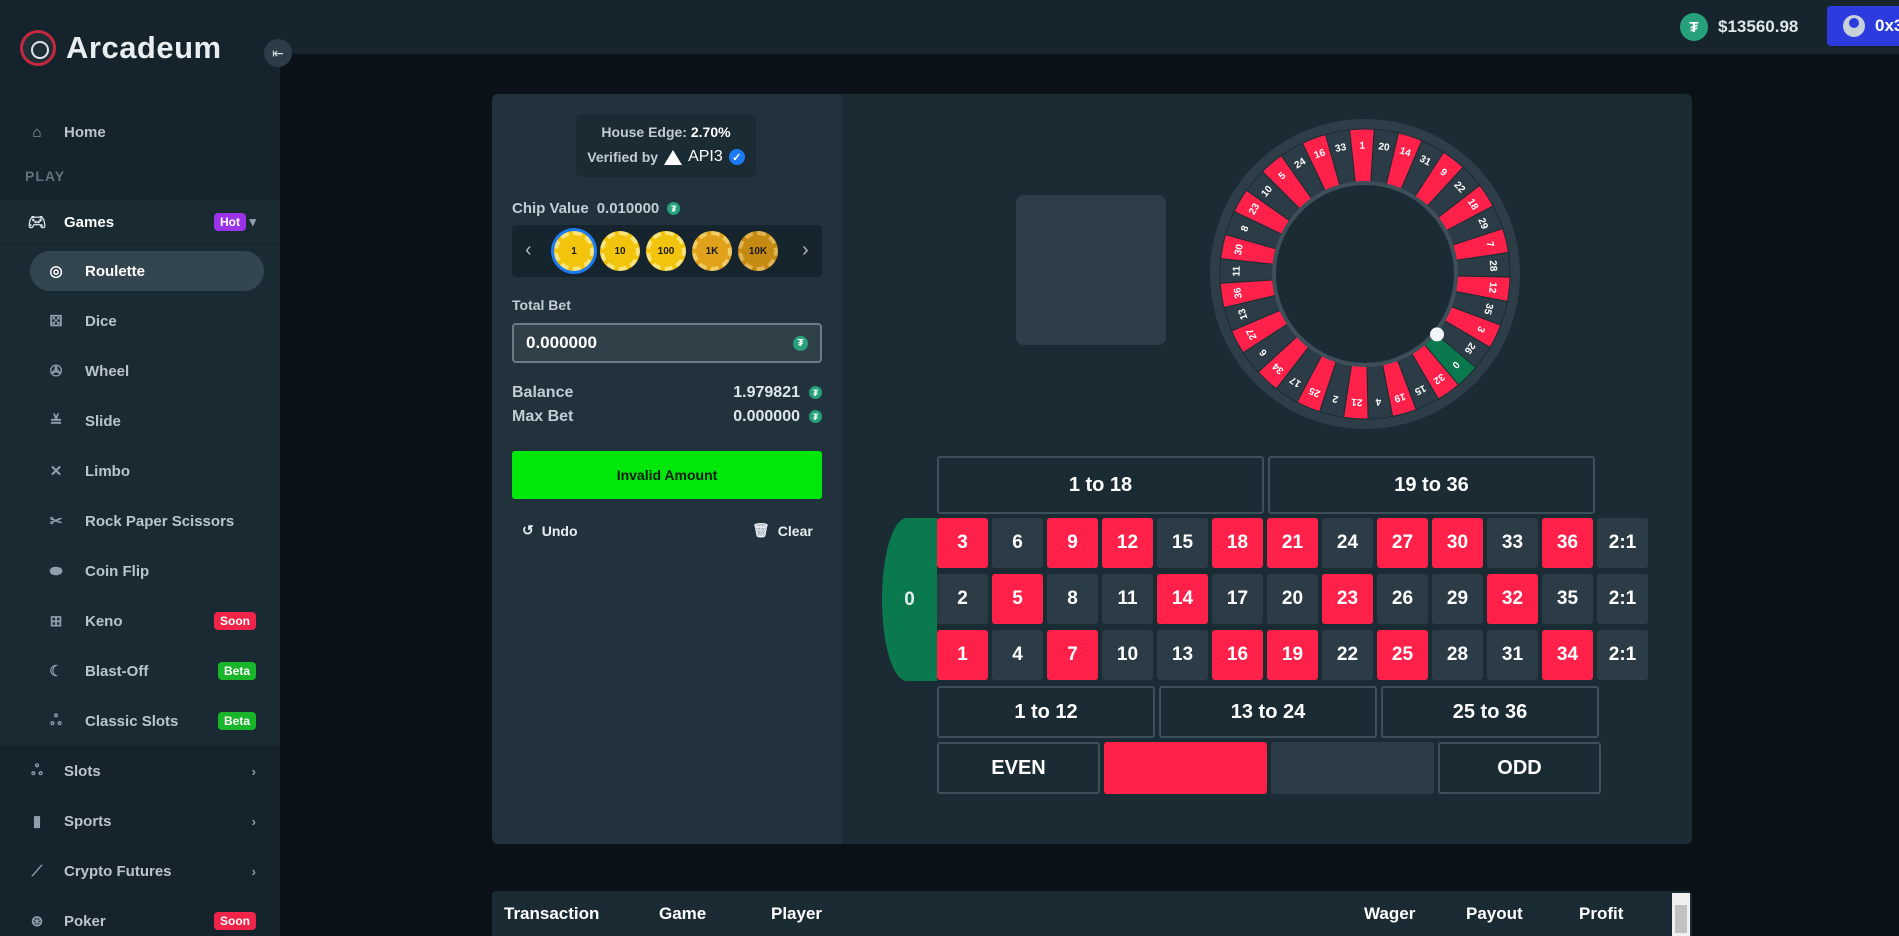 Image resolution: width=1899 pixels, height=936 pixels. Describe the element at coordinates (140, 371) in the screenshot. I see `sidebar-item-wheel: ✇ Wheel` at that location.